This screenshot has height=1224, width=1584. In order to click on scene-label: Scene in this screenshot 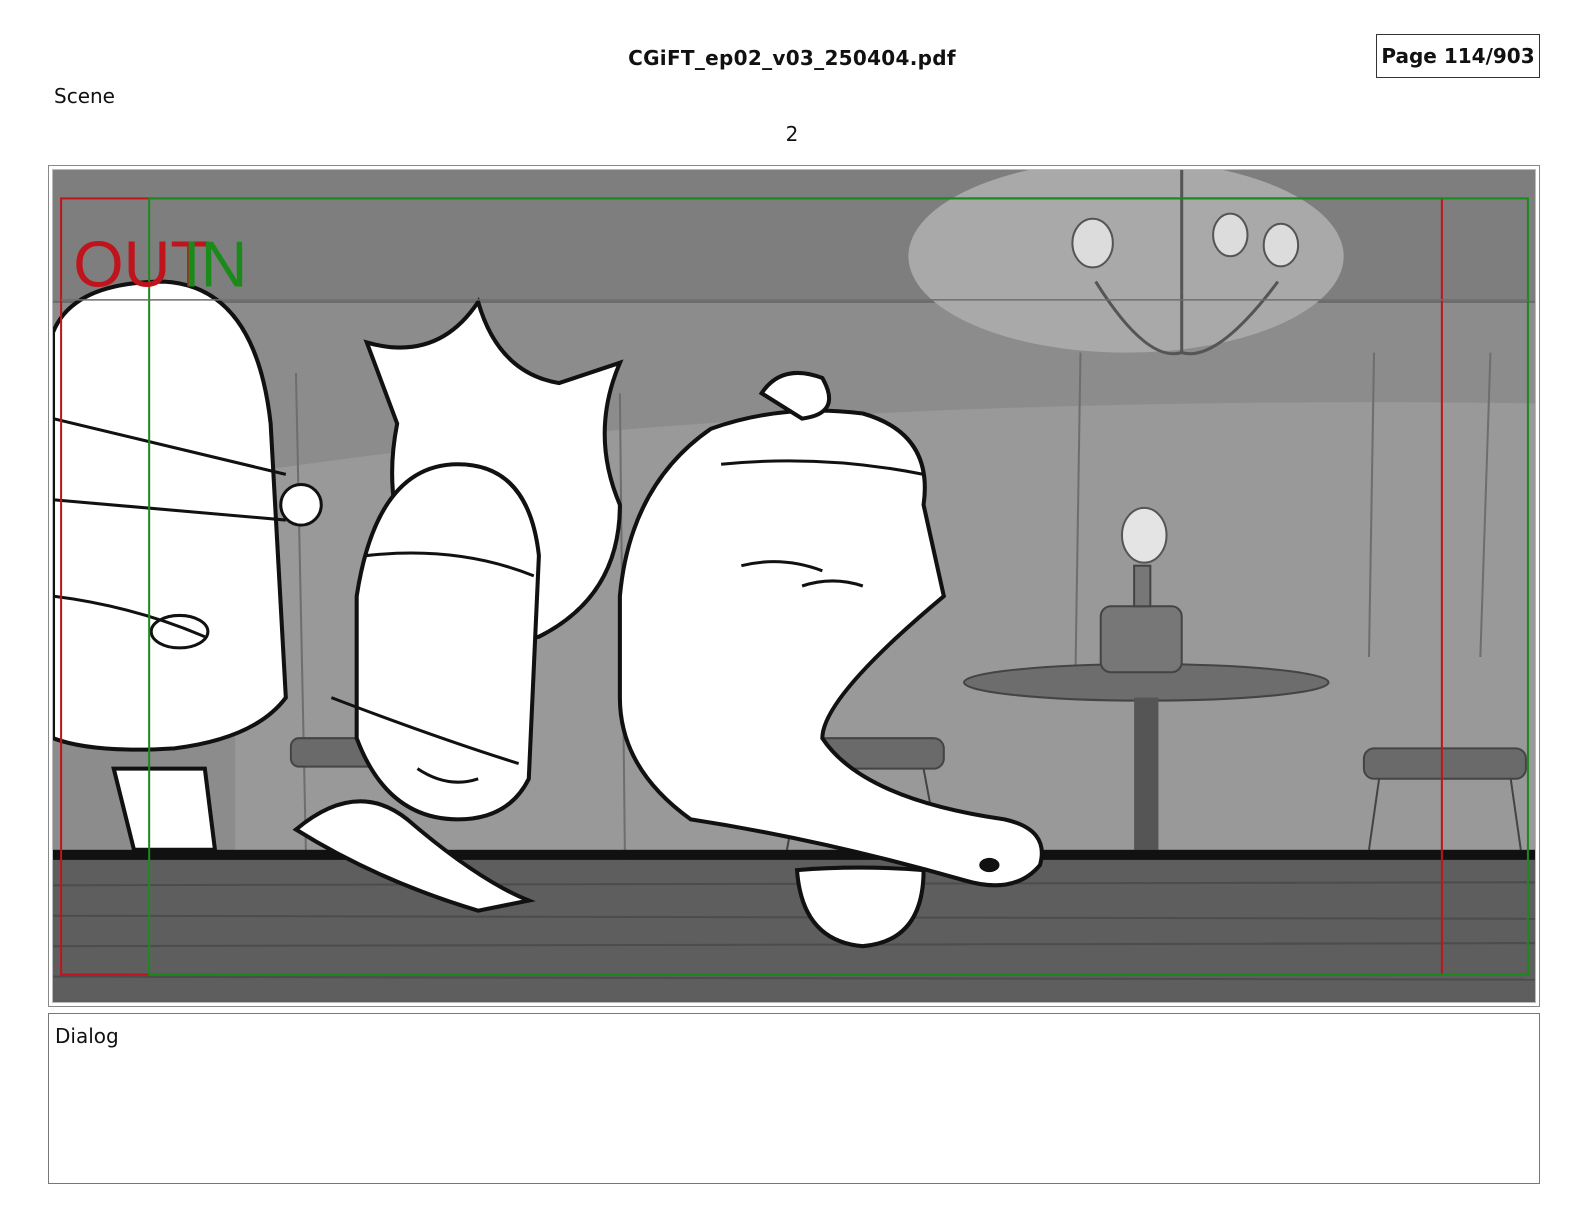, I will do `click(84, 96)`.